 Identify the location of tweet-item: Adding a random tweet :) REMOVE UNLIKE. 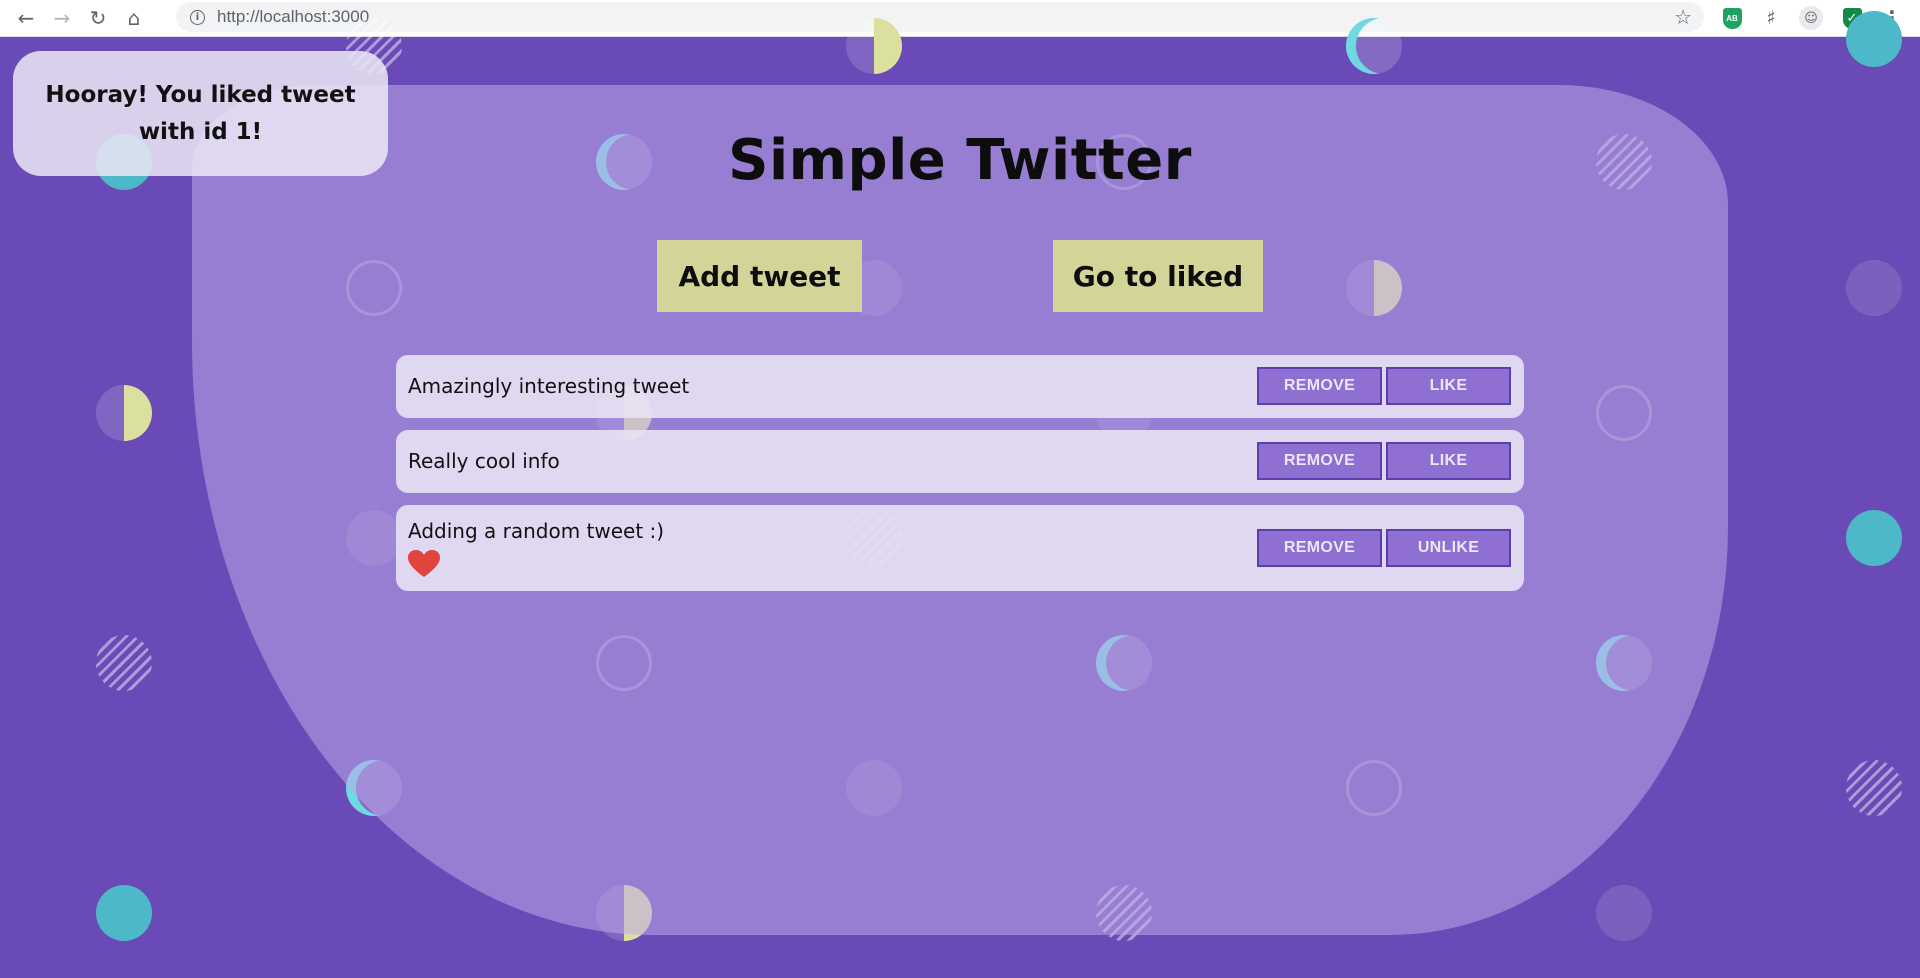
(960, 548).